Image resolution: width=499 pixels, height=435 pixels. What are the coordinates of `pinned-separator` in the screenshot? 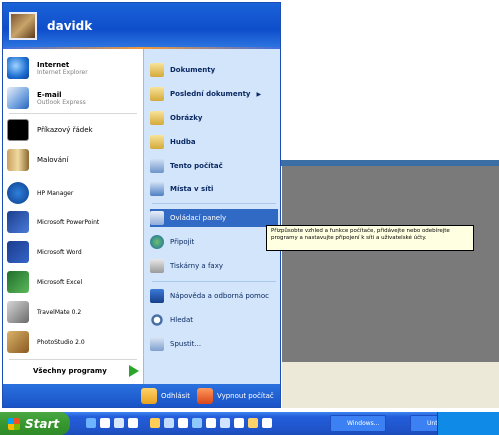 It's located at (73, 113).